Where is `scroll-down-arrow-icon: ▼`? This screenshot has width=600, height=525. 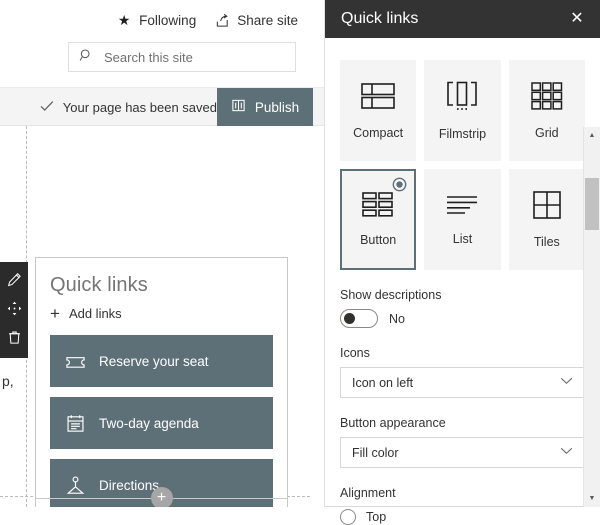
scroll-down-arrow-icon: ▼ is located at coordinates (592, 498).